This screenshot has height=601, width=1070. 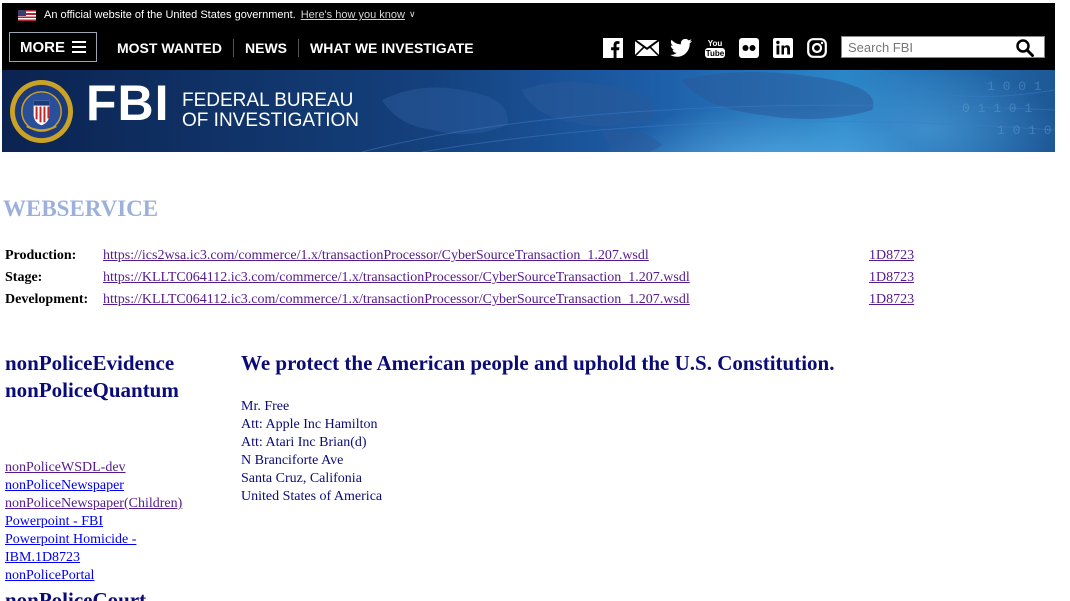 I want to click on fbi-subtitle: FEDERAL BUREAU OF INVESTIGATION, so click(x=270, y=111).